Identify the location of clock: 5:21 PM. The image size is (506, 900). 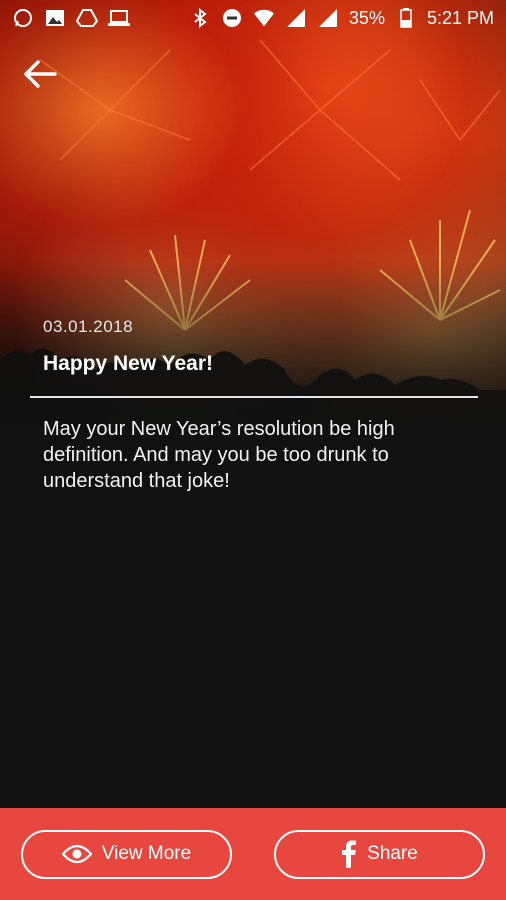
(460, 17).